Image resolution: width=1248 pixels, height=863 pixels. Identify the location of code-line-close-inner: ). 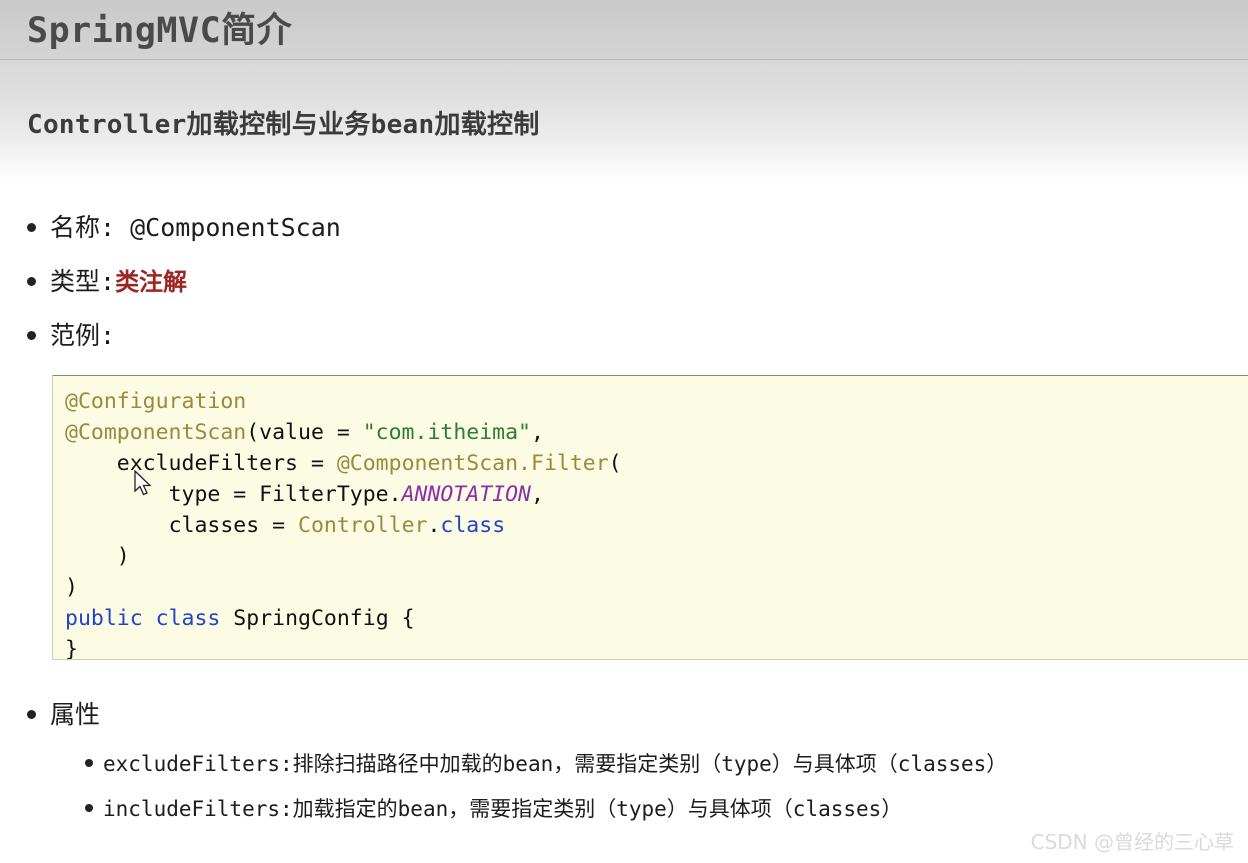
(97, 556).